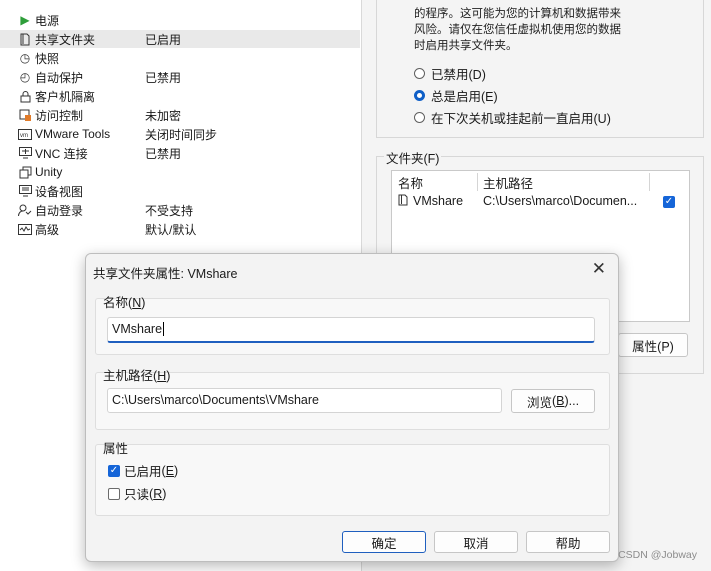 This screenshot has height=571, width=711. I want to click on ok-label: 确定, so click(384, 543).